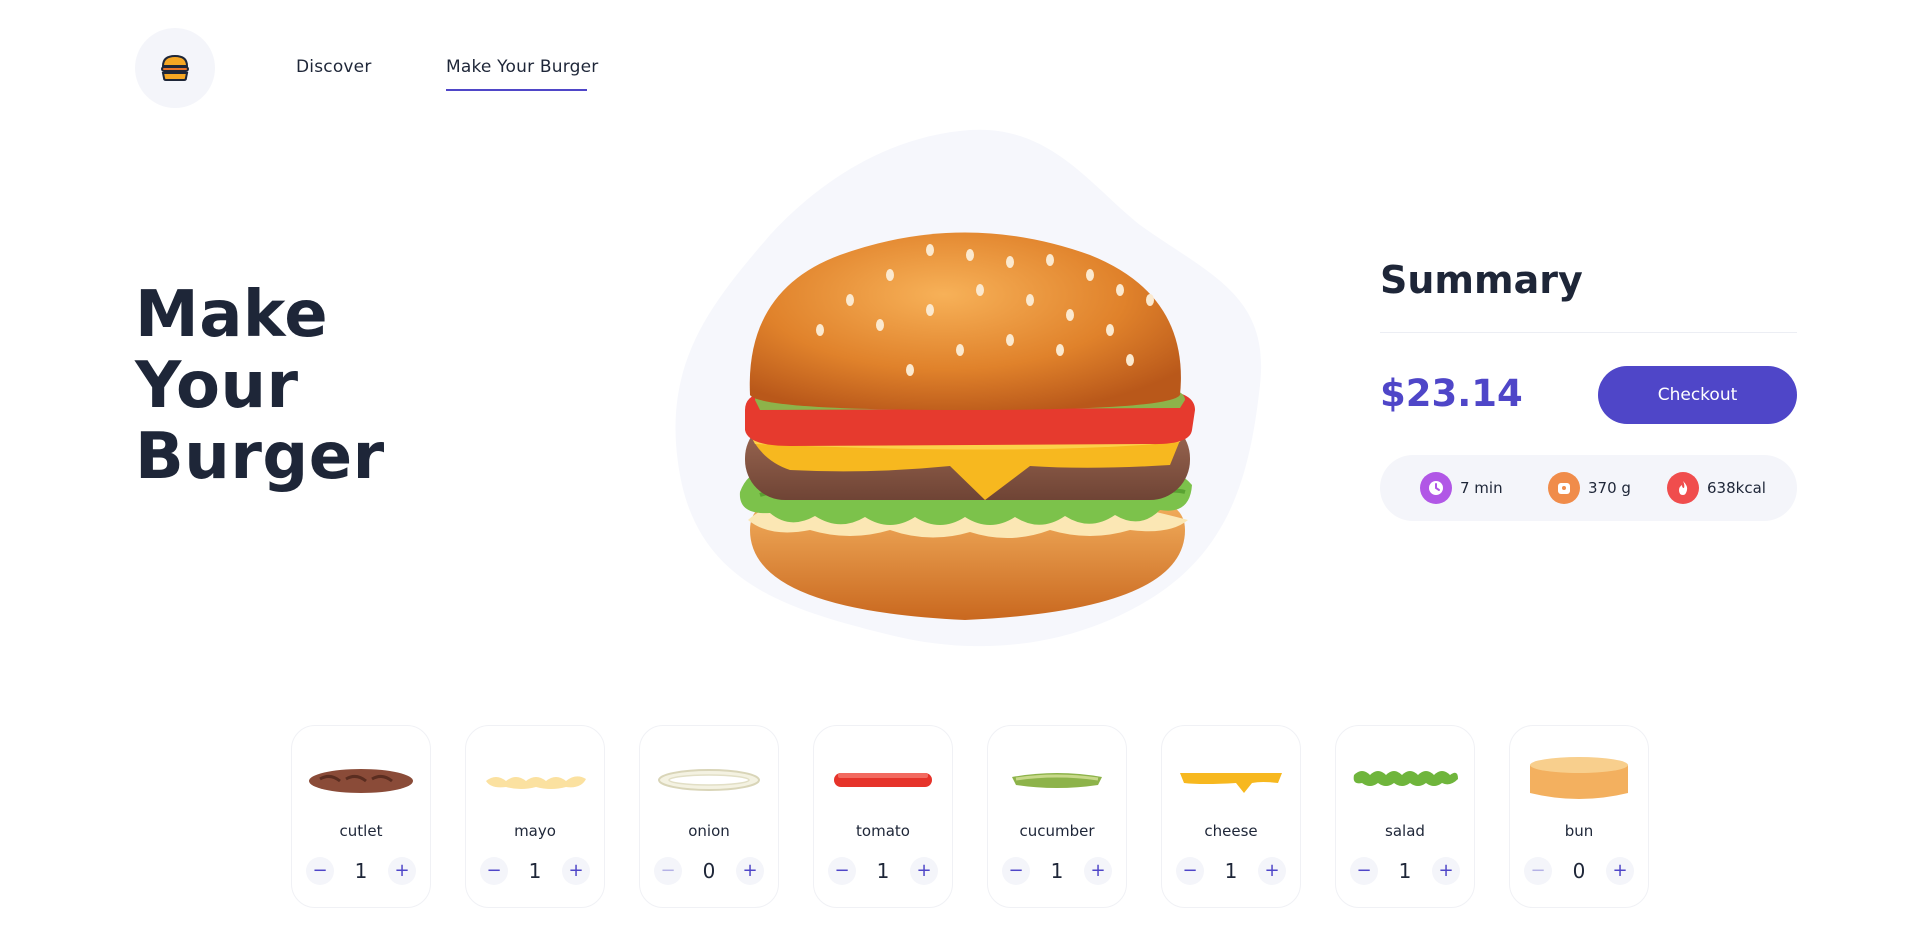  I want to click on ingredient-name: cucumber, so click(1057, 831).